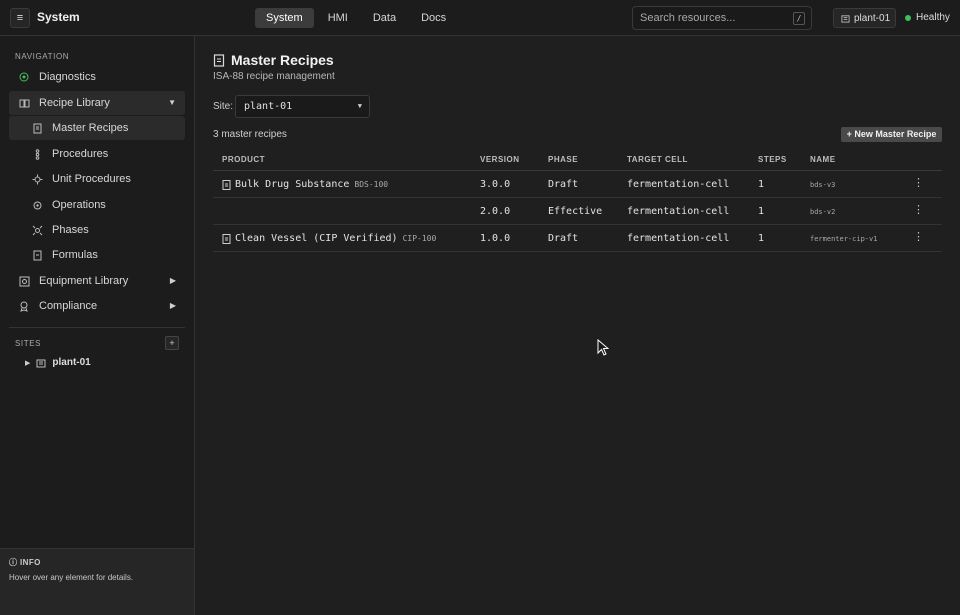  I want to click on tab-data: Data, so click(384, 18).